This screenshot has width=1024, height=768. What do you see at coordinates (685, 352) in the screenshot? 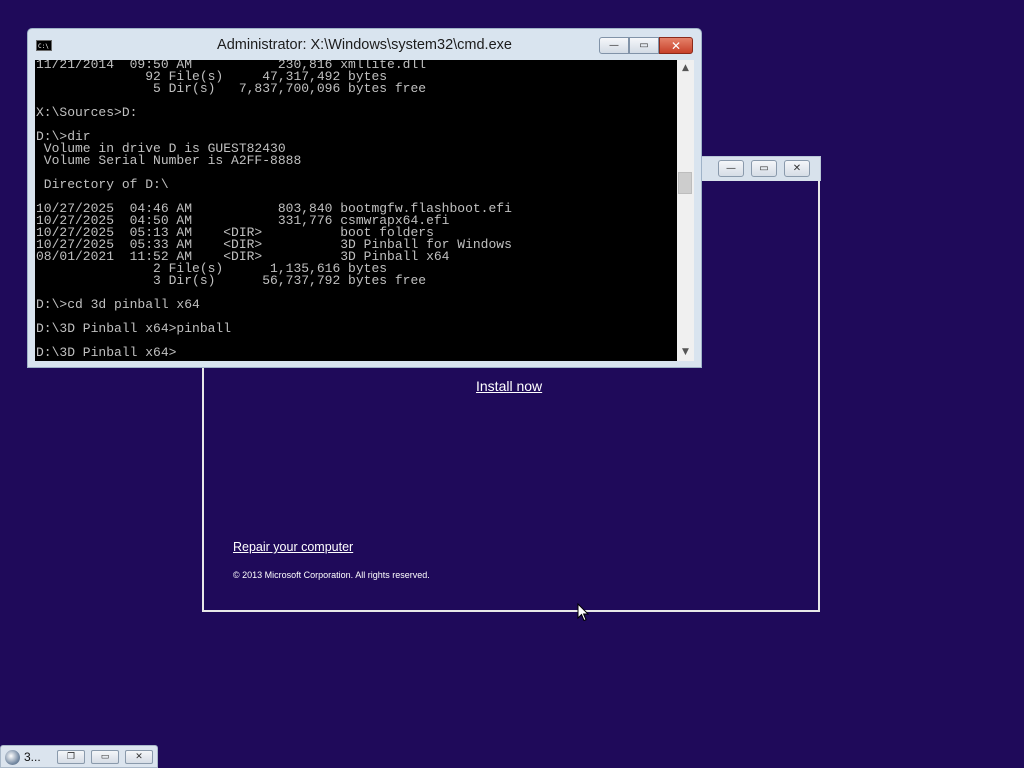
I see `scroll-down-arrow-icon: ▼` at bounding box center [685, 352].